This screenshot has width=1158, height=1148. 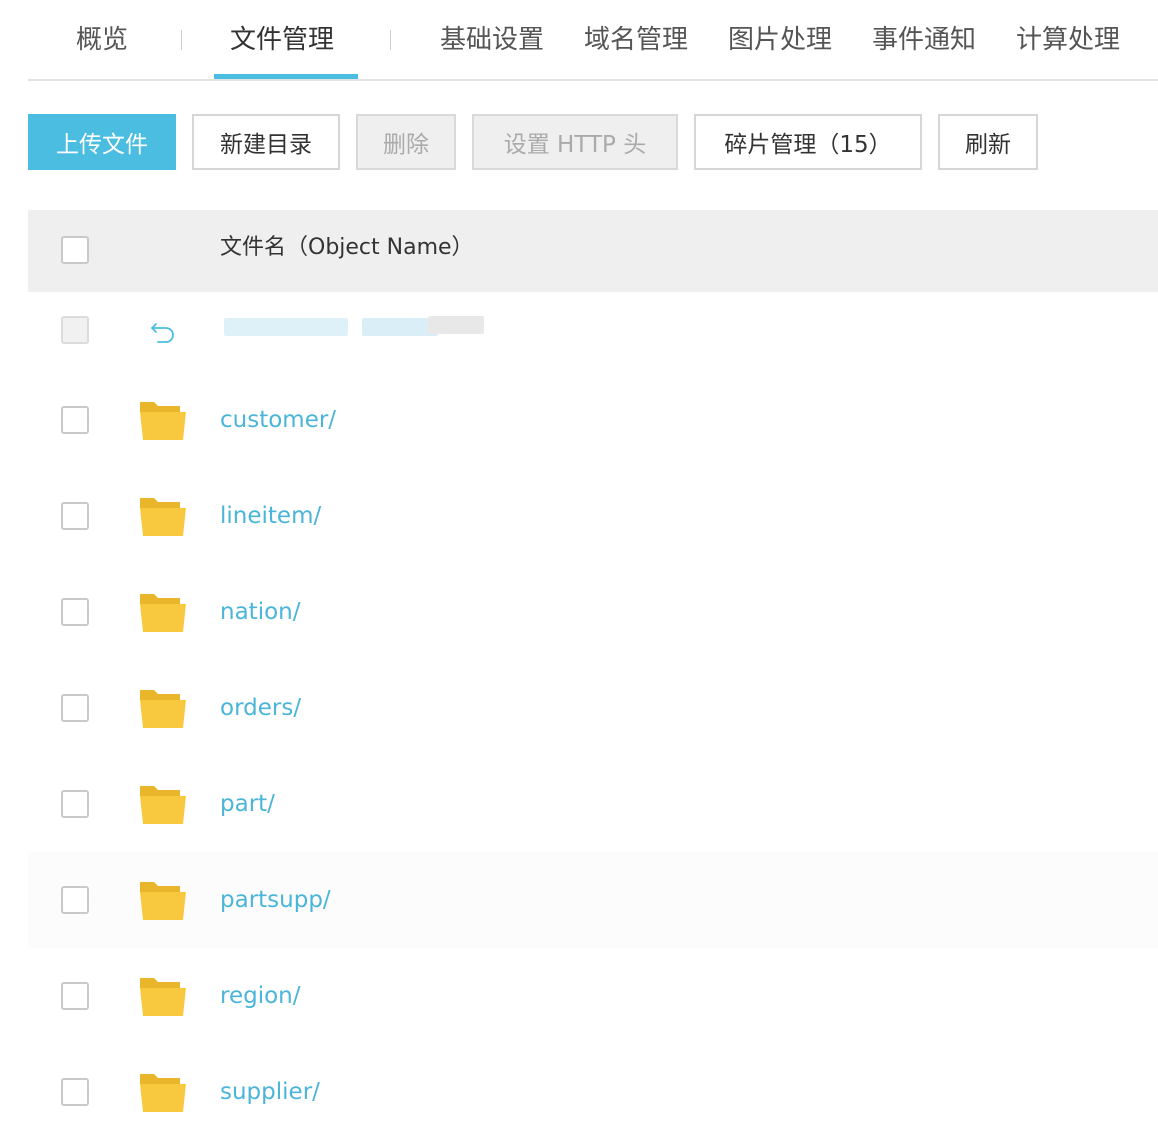 What do you see at coordinates (247, 804) in the screenshot?
I see `folder-link: part/` at bounding box center [247, 804].